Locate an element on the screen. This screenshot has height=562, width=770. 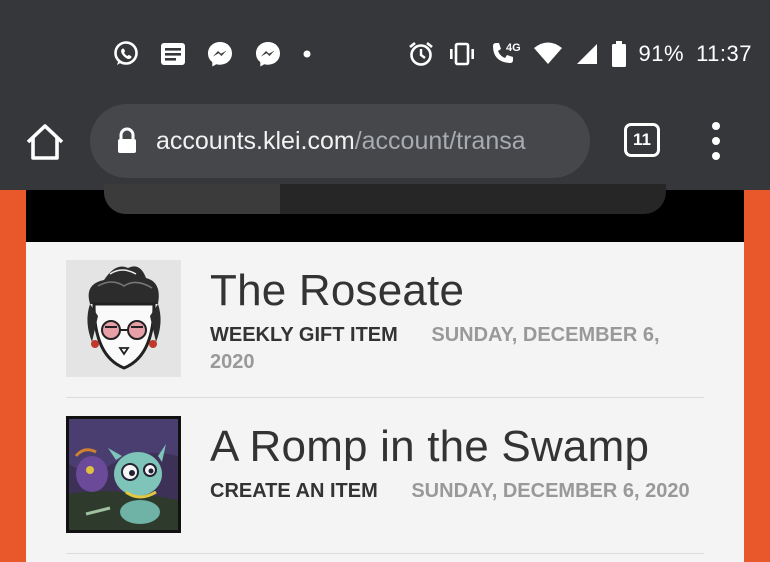
vibrate-icon is located at coordinates (461, 54).